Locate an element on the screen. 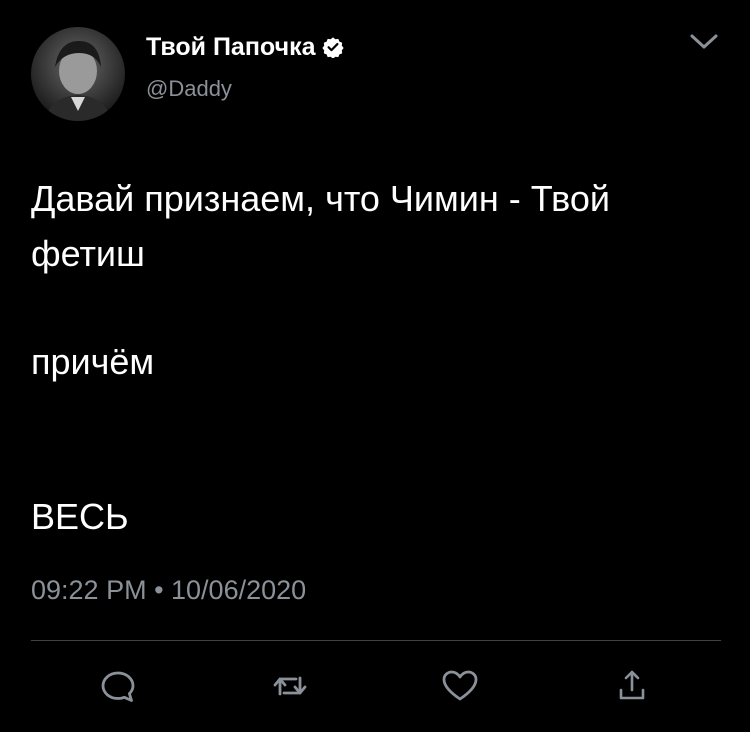  avatar is located at coordinates (78, 74).